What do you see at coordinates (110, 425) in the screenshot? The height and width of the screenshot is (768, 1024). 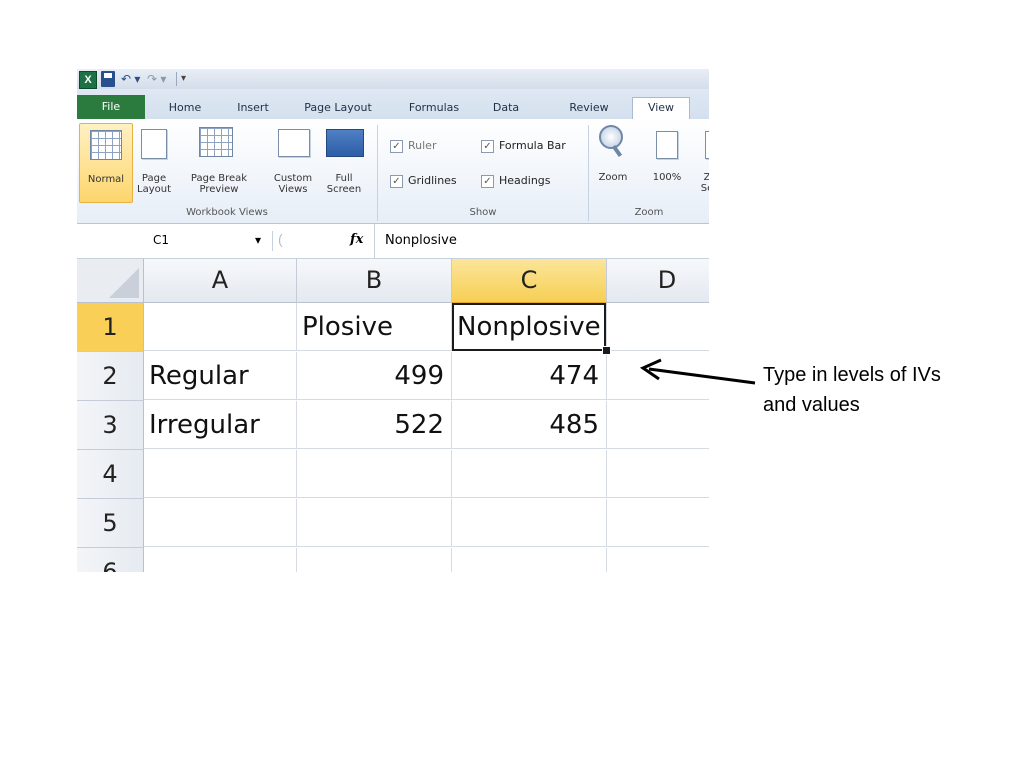 I see `row-header-3: 3` at bounding box center [110, 425].